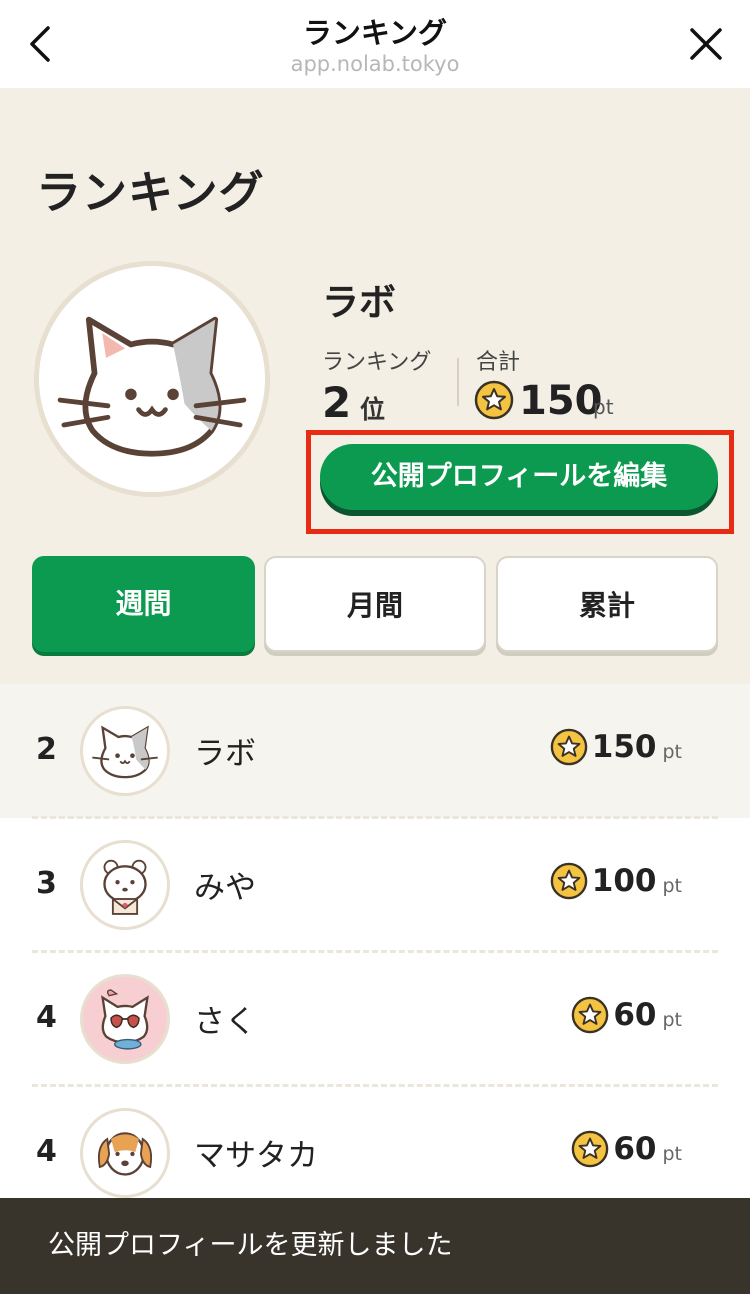 The image size is (750, 1294). I want to click on edit-profile-button: 公開プロフィールを編集, so click(519, 477).